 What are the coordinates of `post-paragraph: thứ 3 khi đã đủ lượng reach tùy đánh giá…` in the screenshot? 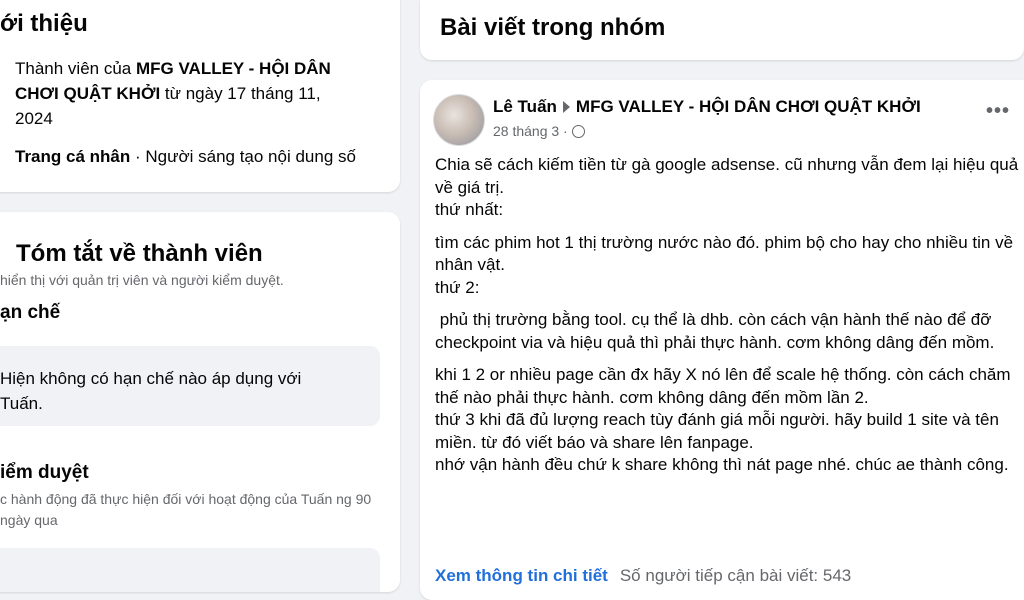 It's located at (719, 431).